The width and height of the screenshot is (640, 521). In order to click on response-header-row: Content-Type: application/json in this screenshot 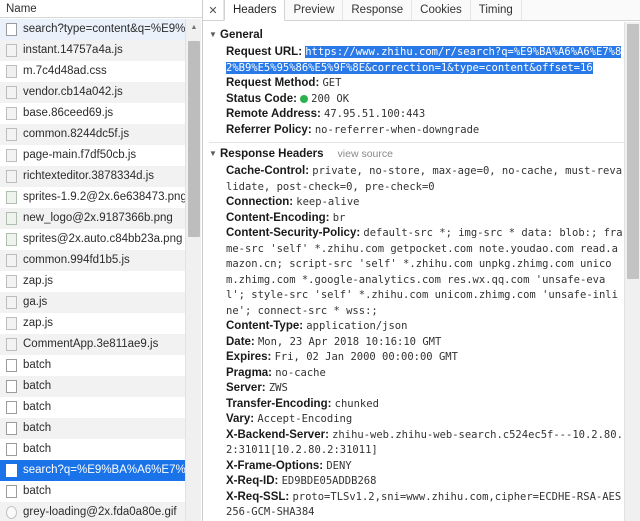, I will do `click(416, 327)`.